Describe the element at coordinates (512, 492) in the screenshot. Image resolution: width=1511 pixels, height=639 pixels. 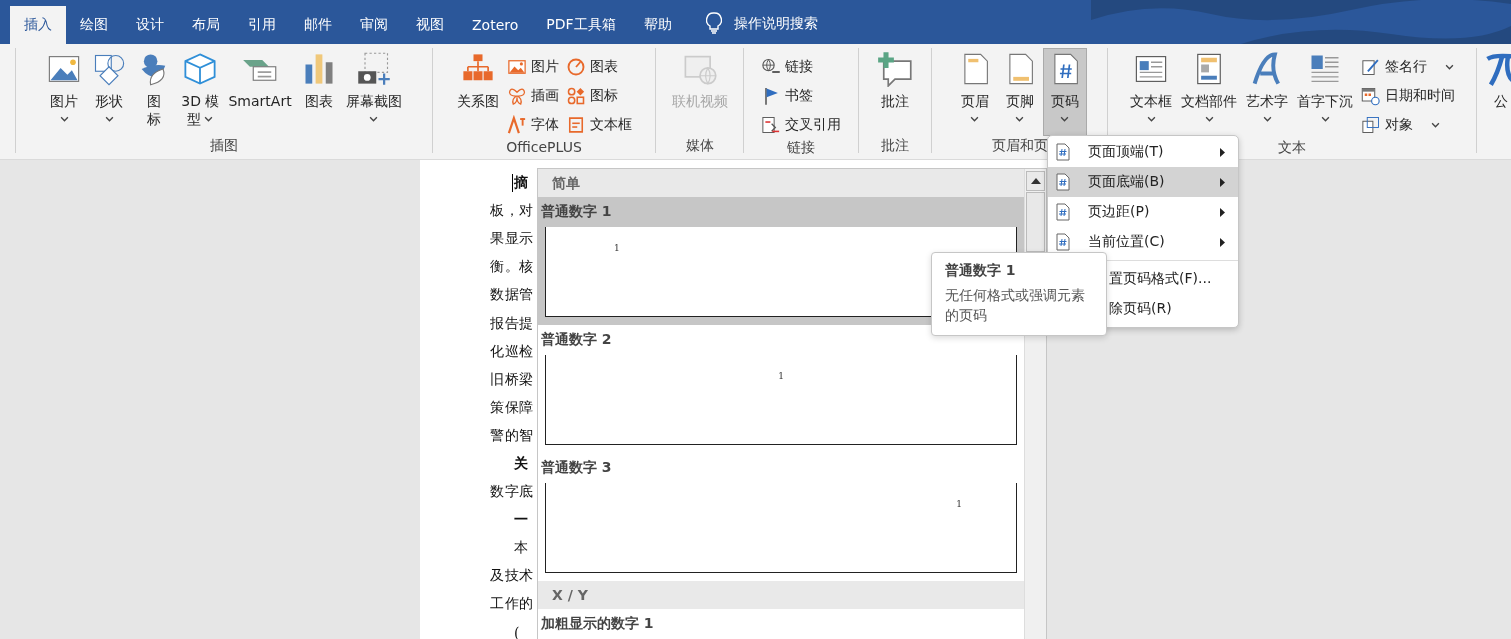
I see `document-text: 数字底` at that location.